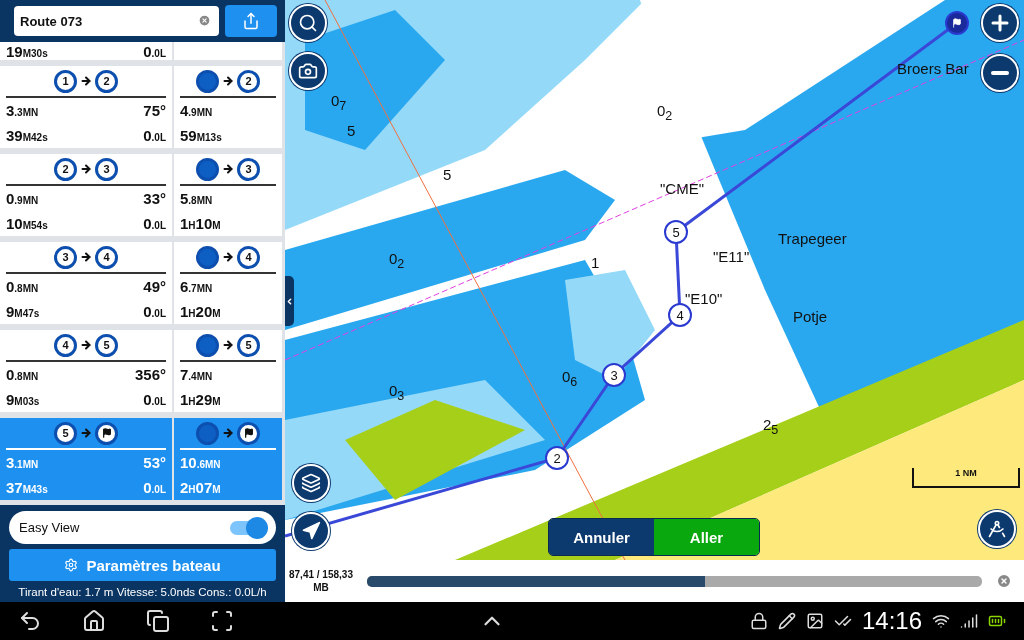 The height and width of the screenshot is (640, 1024). Describe the element at coordinates (969, 621) in the screenshot. I see `signal-icon` at that location.